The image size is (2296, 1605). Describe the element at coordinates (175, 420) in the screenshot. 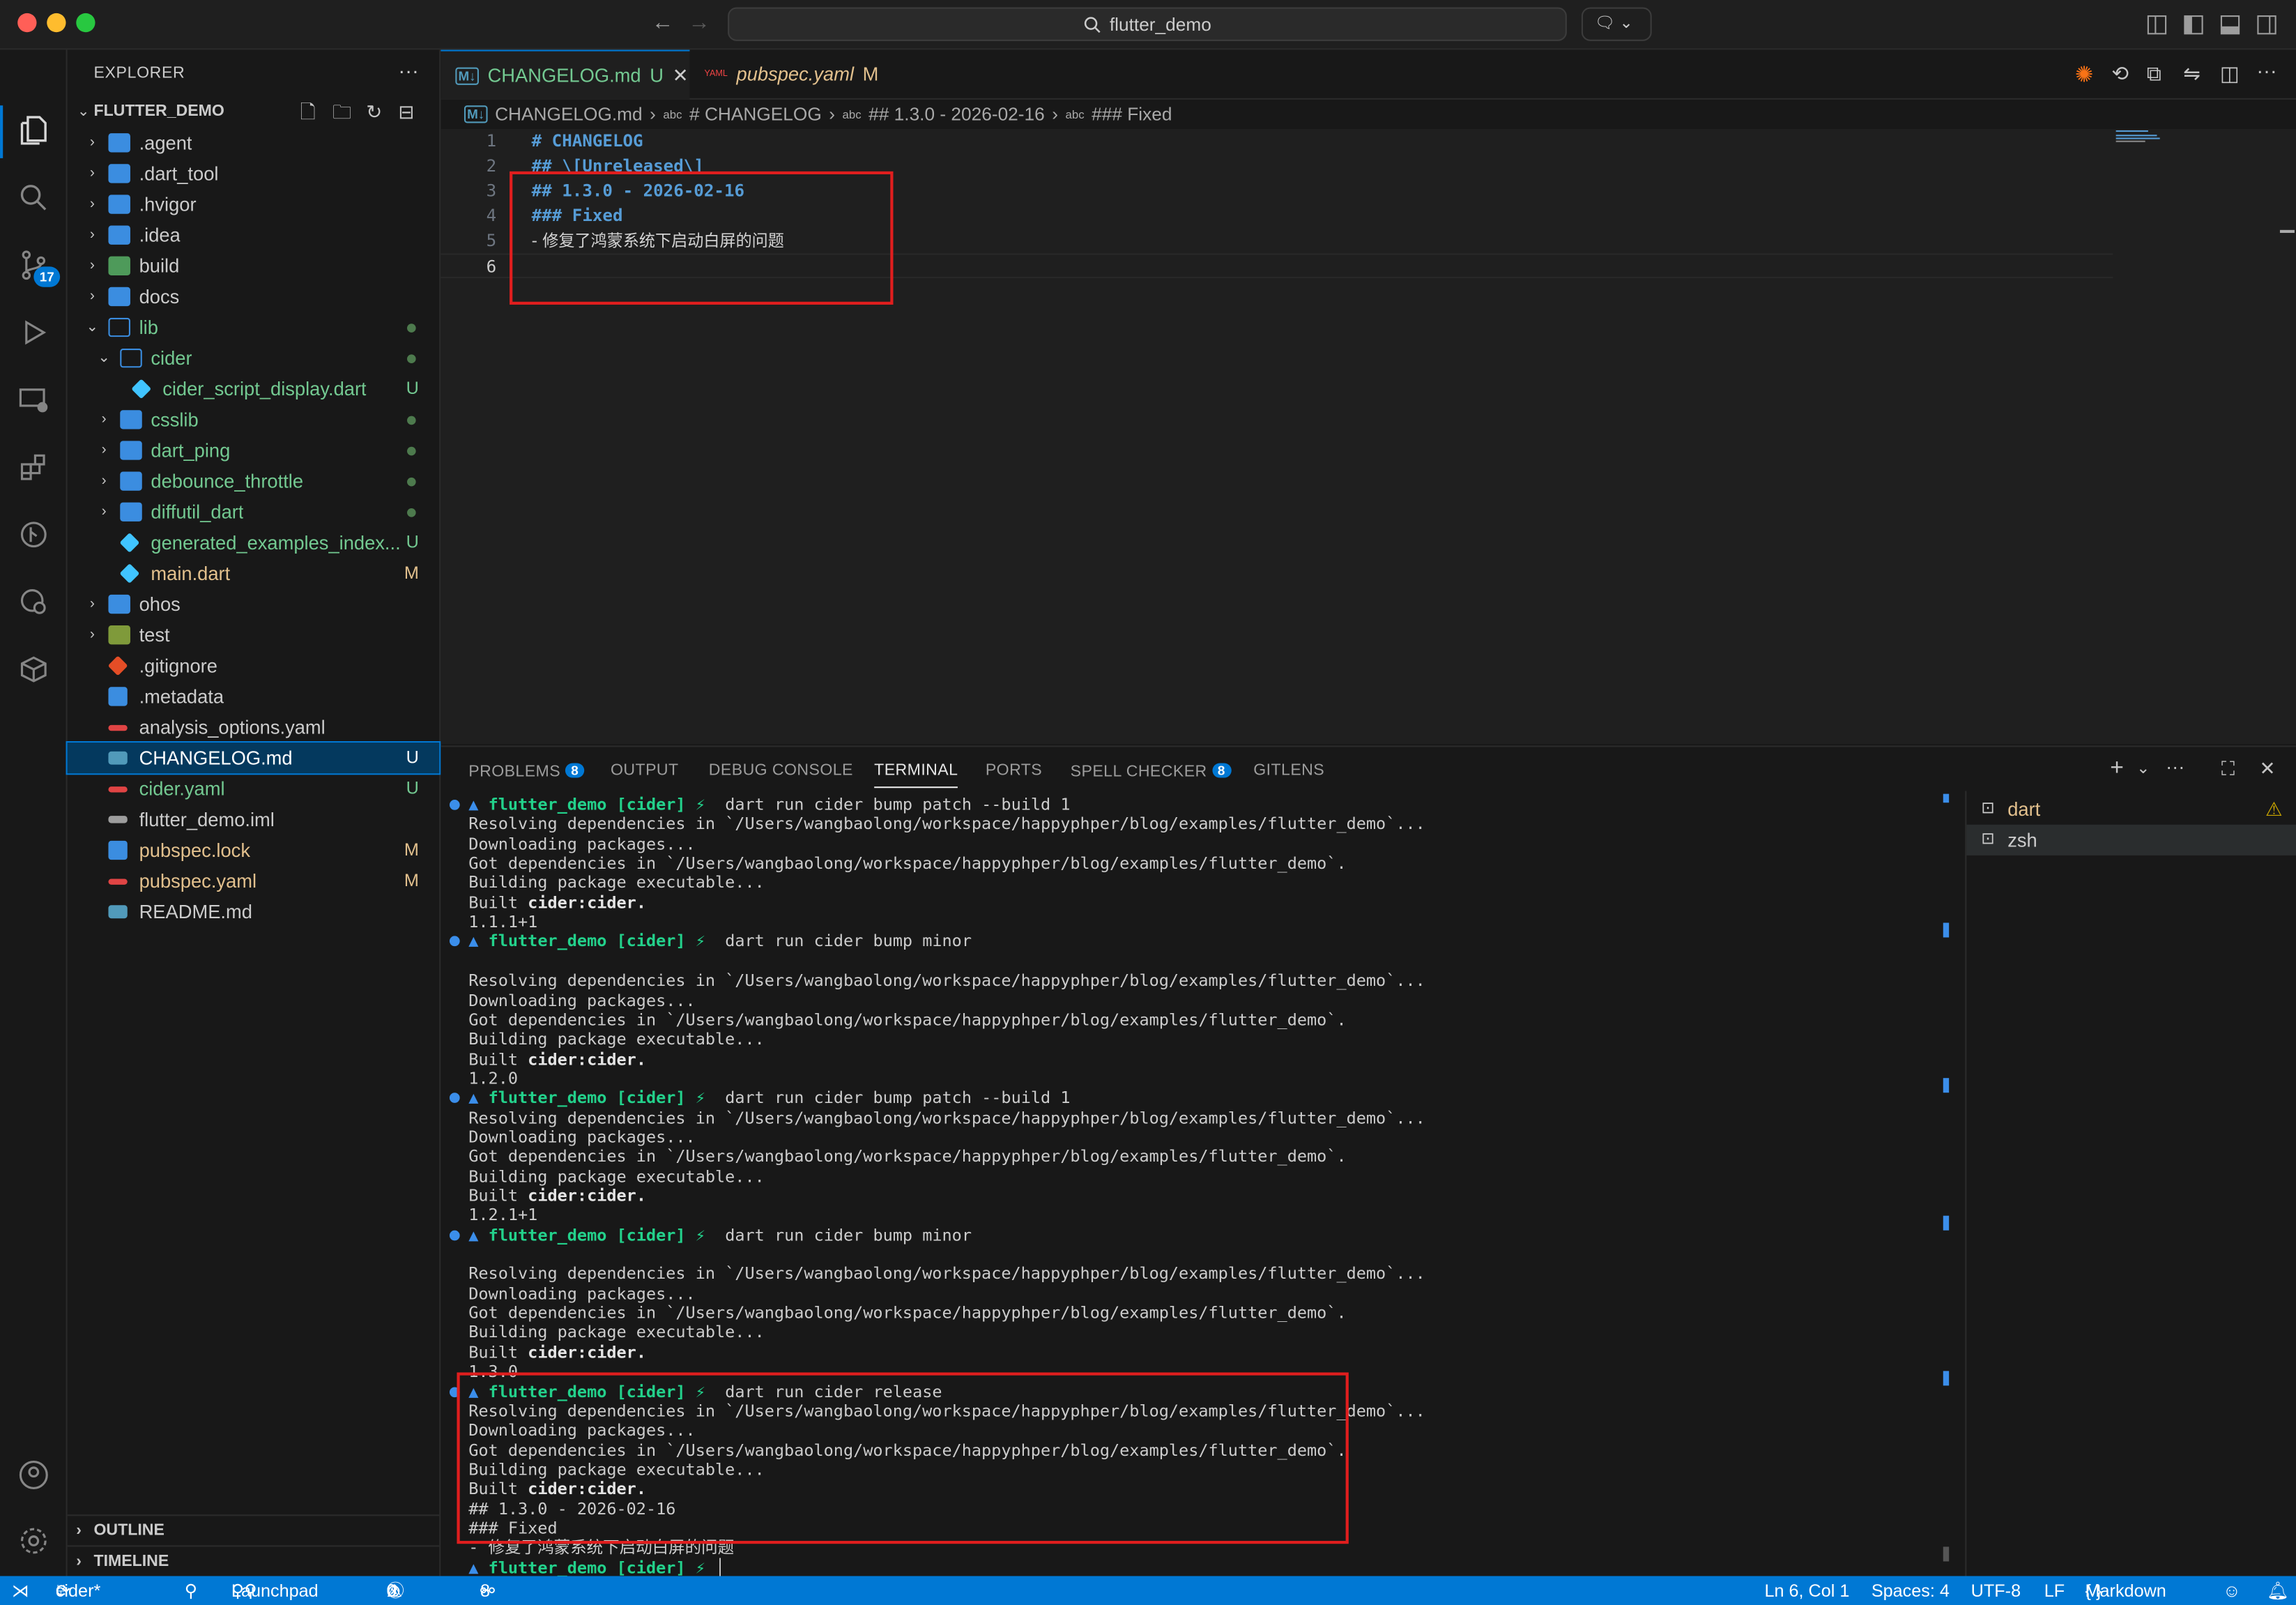

I see `tree-item-label: csslib` at that location.